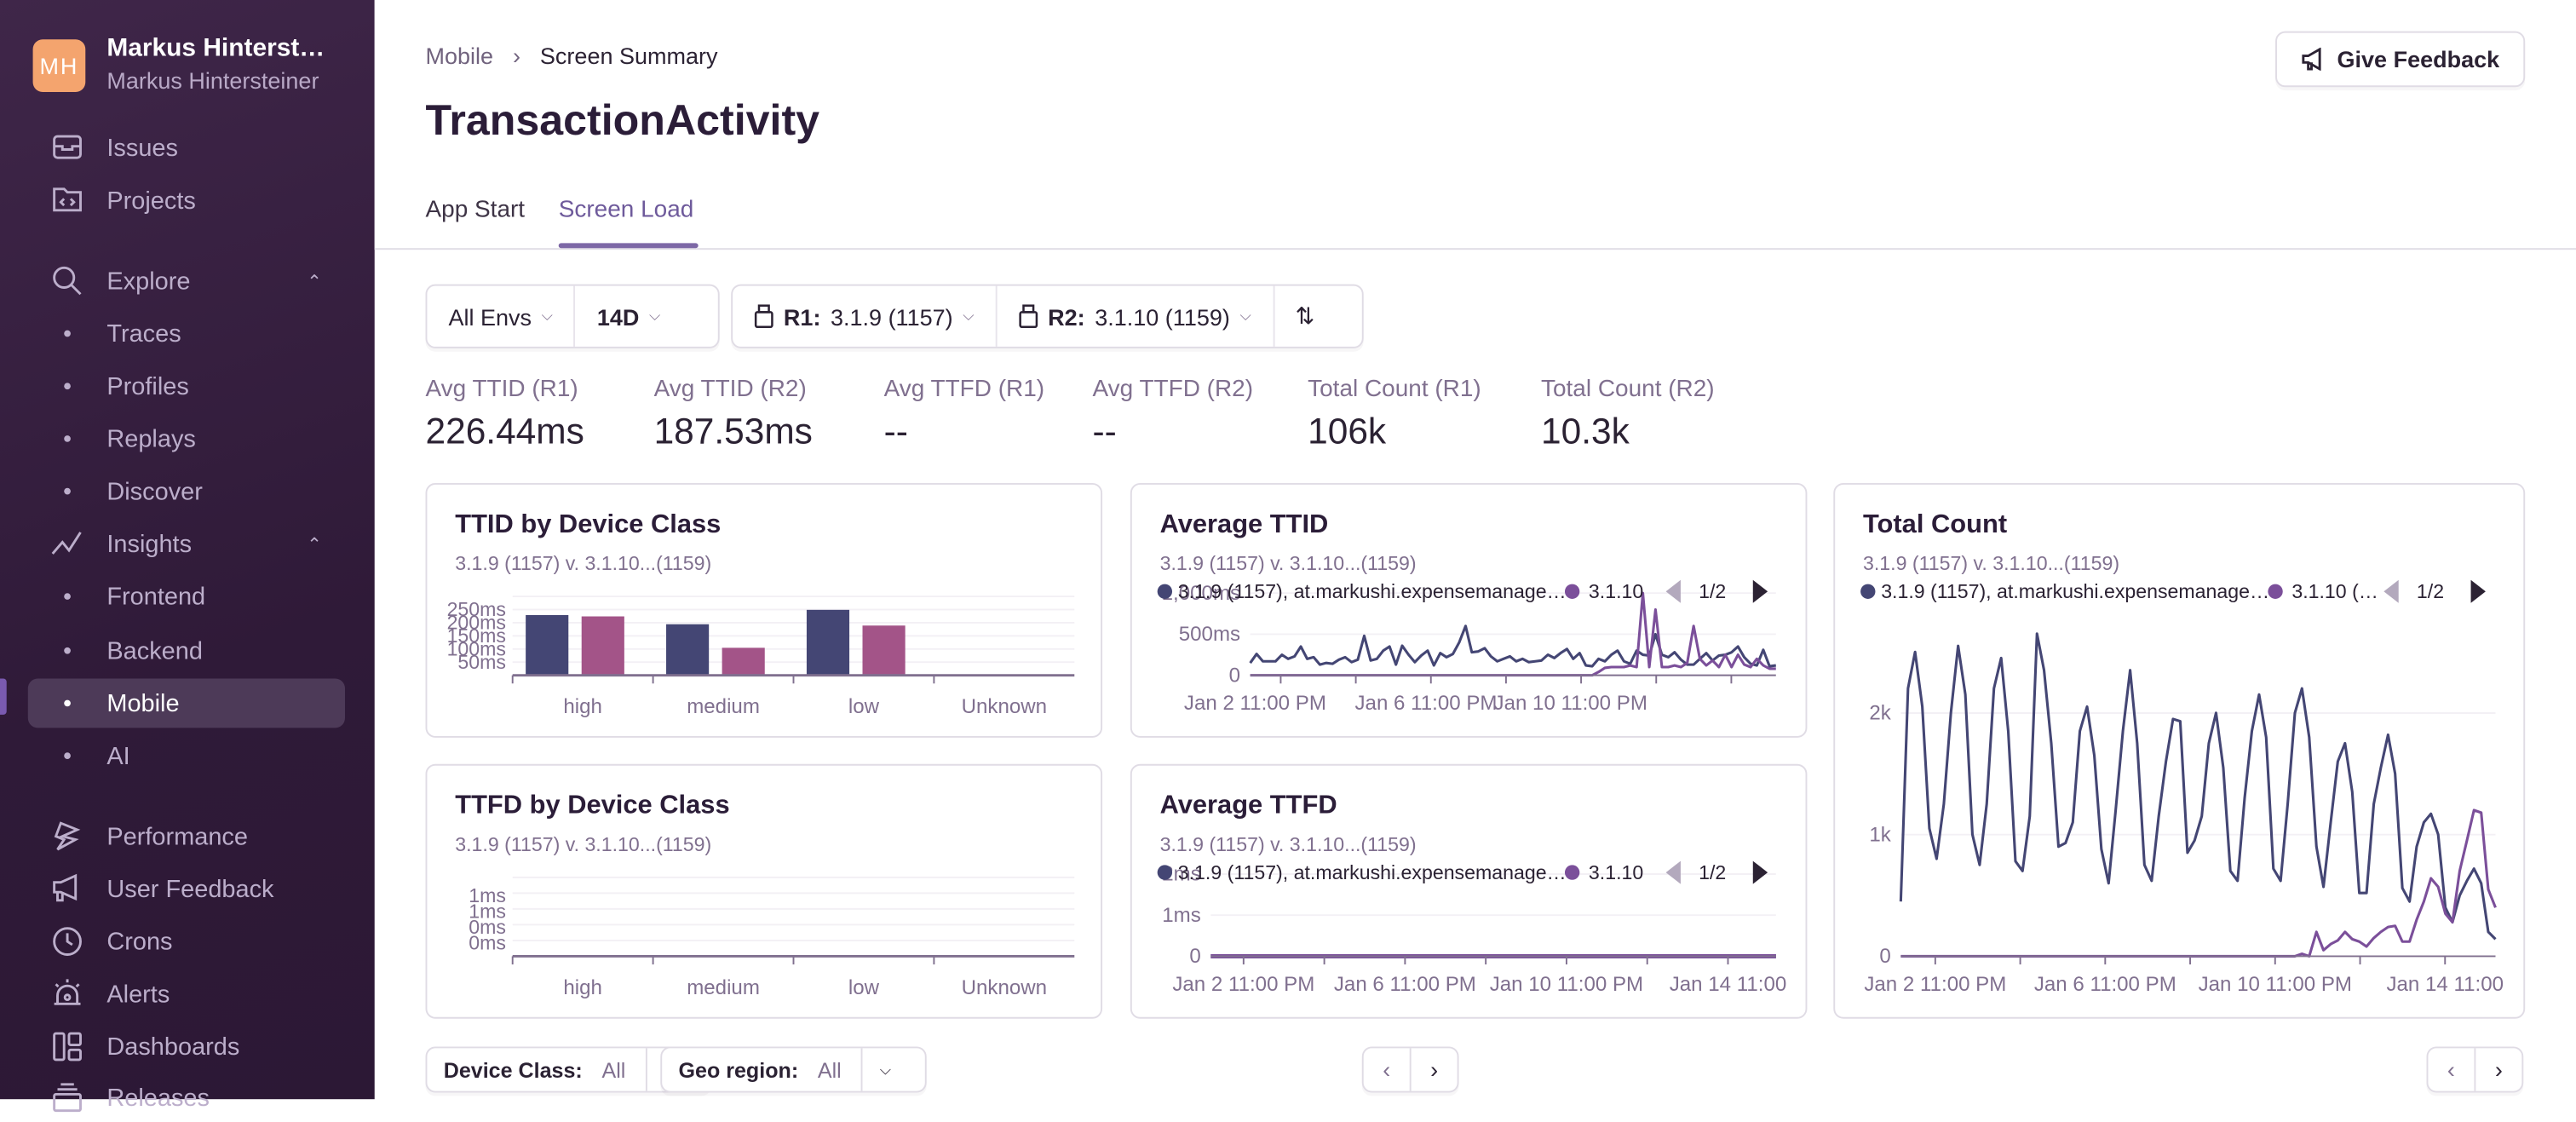  What do you see at coordinates (628, 316) in the screenshot?
I see `period-select: 14D ⌵` at bounding box center [628, 316].